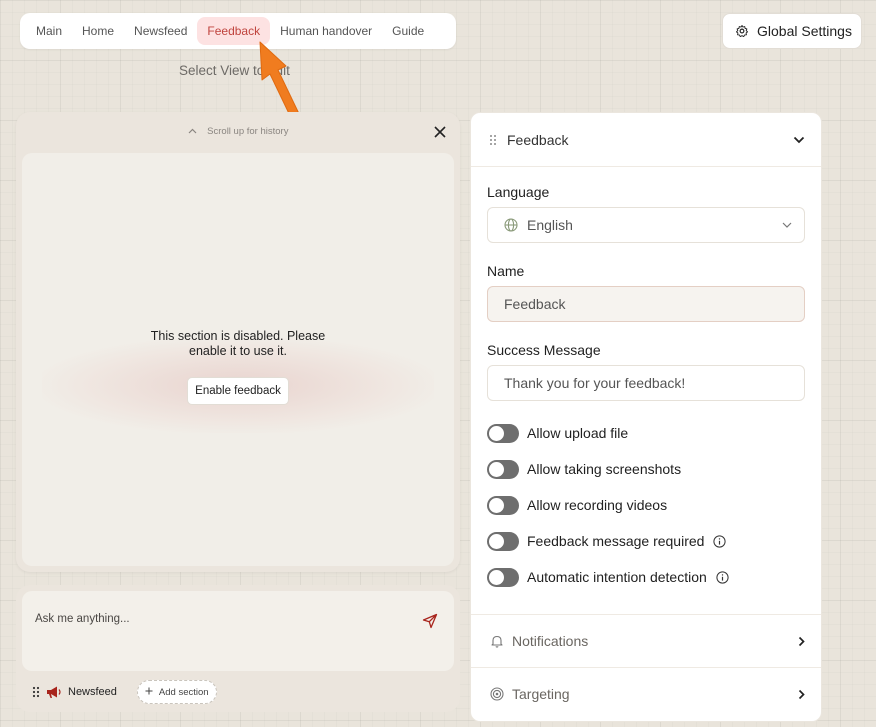 The image size is (876, 727). Describe the element at coordinates (597, 505) in the screenshot. I see `toggle-label: Allow recording videos` at that location.